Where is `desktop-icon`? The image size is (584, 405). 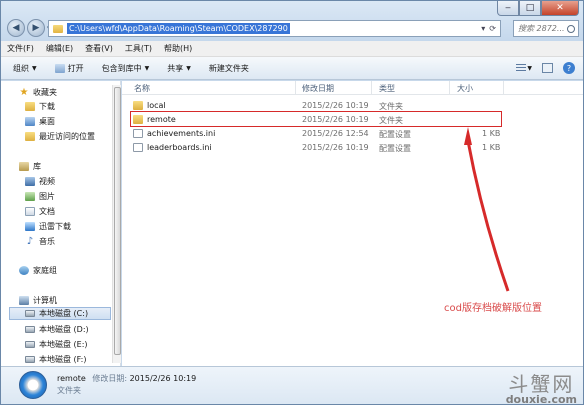
desktop-icon is located at coordinates (30, 121).